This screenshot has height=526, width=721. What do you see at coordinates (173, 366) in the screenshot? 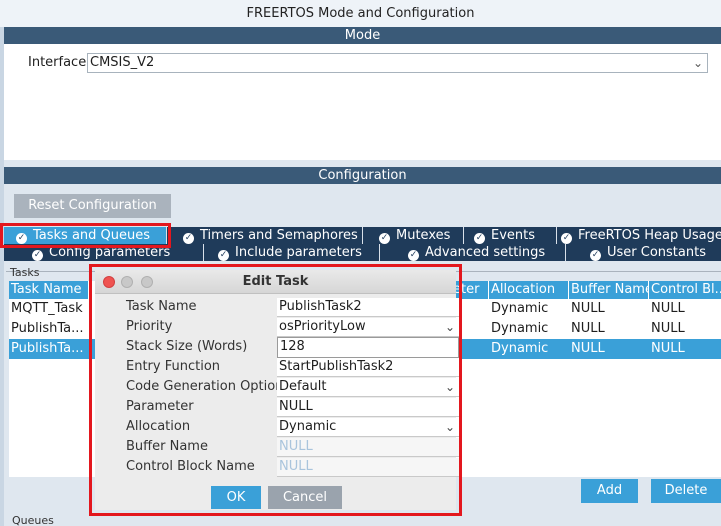
I see `entry-function-label: Entry Function` at bounding box center [173, 366].